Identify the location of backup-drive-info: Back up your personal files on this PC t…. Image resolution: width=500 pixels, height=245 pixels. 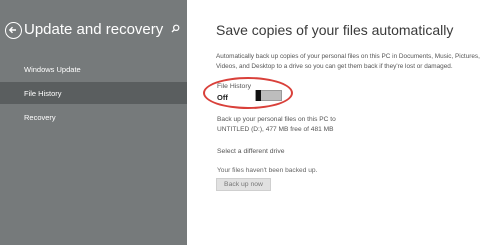
(276, 125).